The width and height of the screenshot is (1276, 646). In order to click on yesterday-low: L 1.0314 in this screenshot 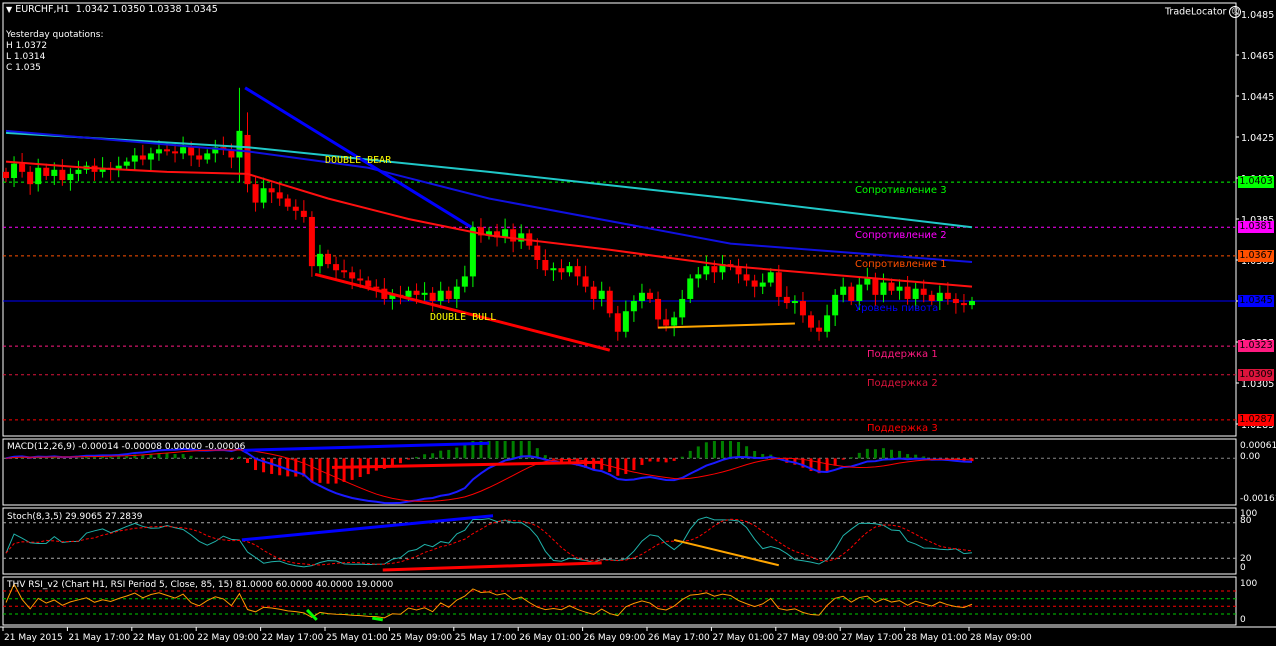, I will do `click(26, 57)`.